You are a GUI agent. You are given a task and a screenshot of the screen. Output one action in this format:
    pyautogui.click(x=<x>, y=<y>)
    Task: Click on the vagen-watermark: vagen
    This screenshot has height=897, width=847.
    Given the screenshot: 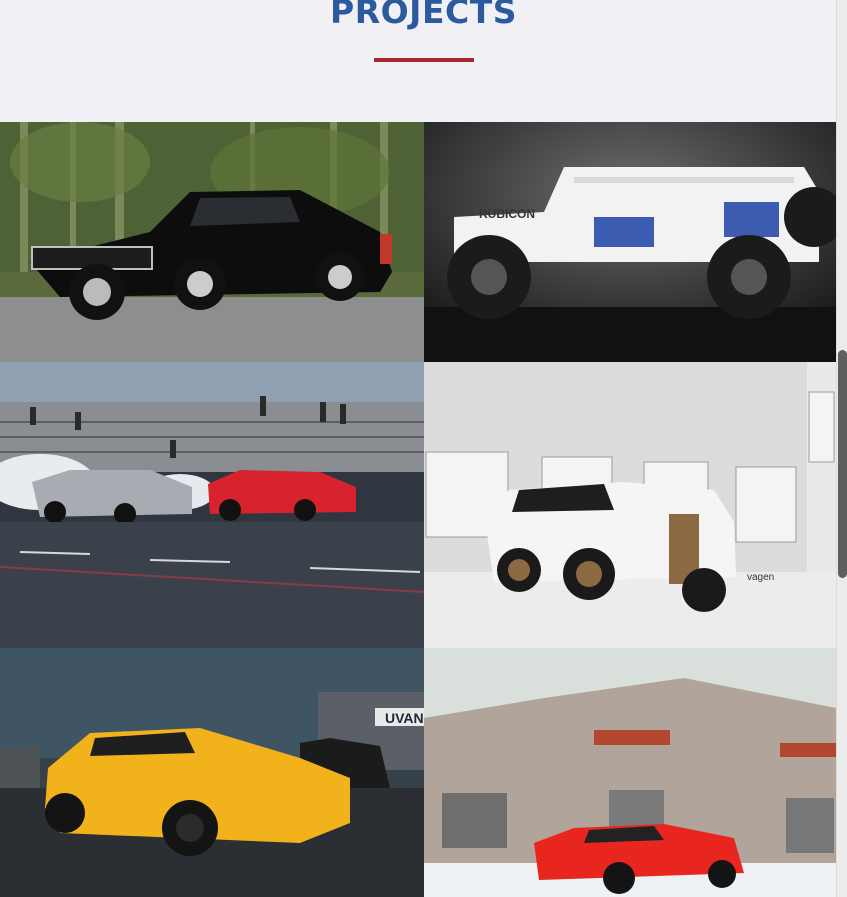 What is the action you would take?
    pyautogui.click(x=760, y=577)
    